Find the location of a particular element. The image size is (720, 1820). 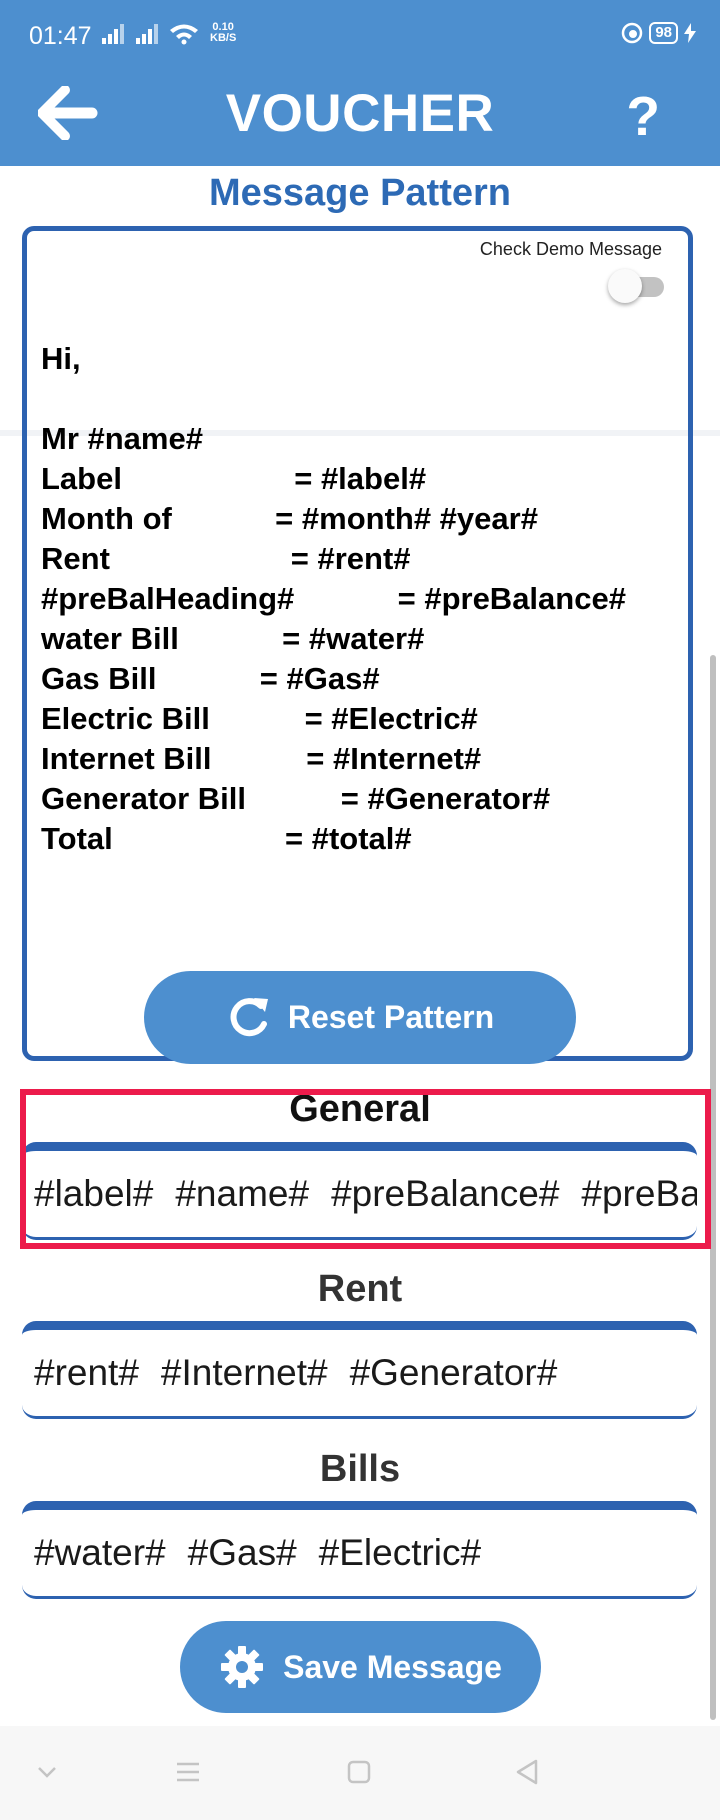

signal-wifi-icons is located at coordinates (150, 34).